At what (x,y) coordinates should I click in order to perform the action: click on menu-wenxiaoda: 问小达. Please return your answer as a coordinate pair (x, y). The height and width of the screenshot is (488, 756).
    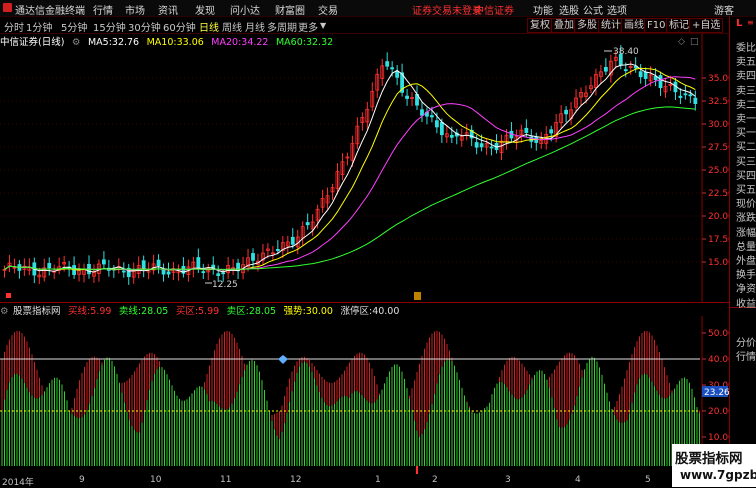
    Looking at the image, I should click on (245, 9).